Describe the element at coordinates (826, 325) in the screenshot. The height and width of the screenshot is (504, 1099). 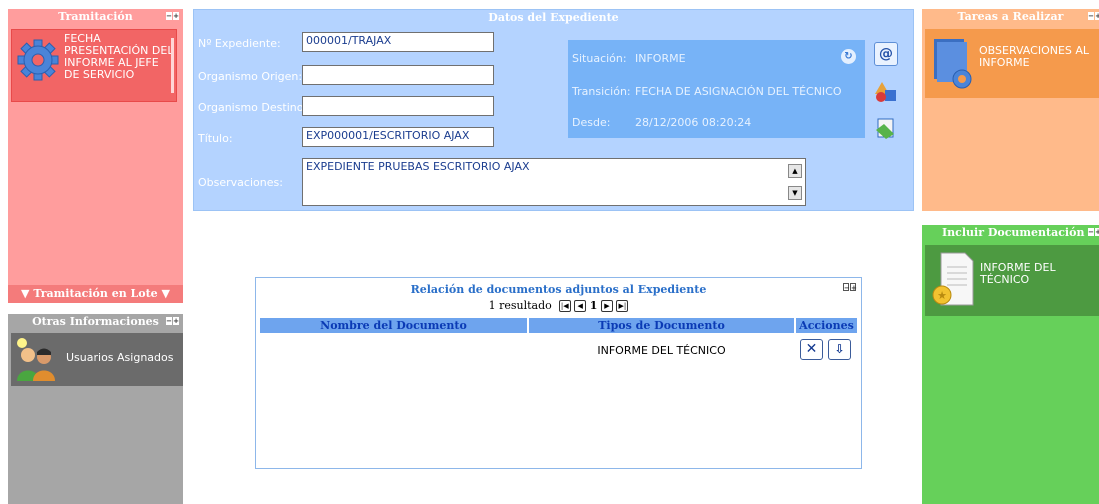
I see `column-header: Acciones` at that location.